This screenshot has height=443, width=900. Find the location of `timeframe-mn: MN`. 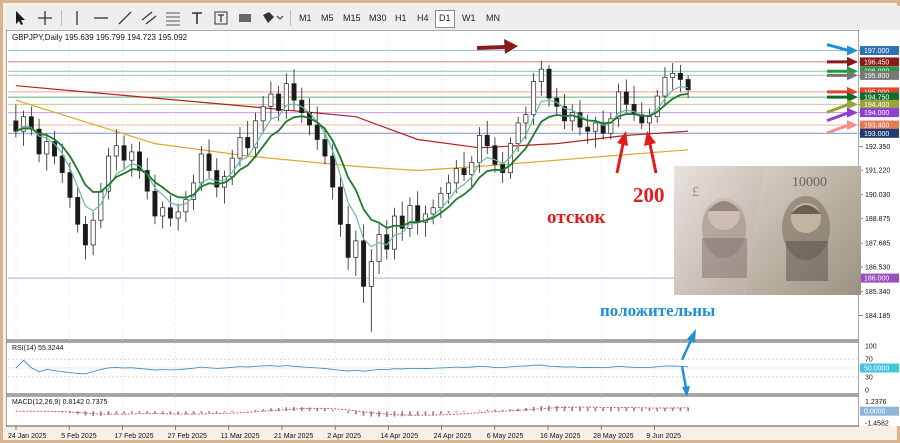

timeframe-mn: MN is located at coordinates (493, 18).